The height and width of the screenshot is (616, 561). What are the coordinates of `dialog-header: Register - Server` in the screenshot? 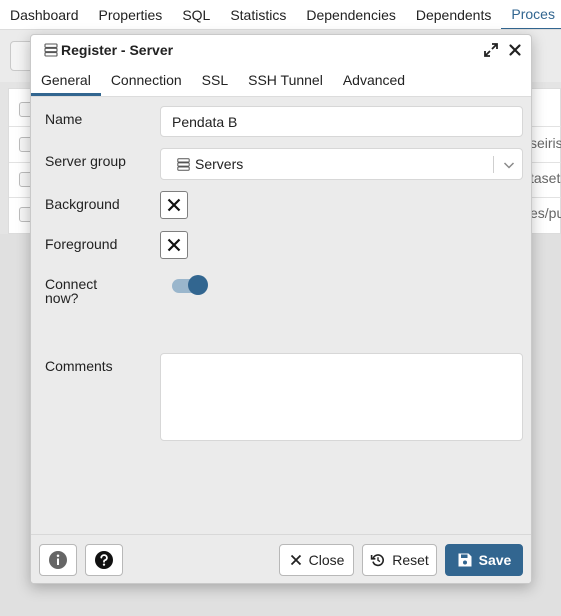 It's located at (281, 50).